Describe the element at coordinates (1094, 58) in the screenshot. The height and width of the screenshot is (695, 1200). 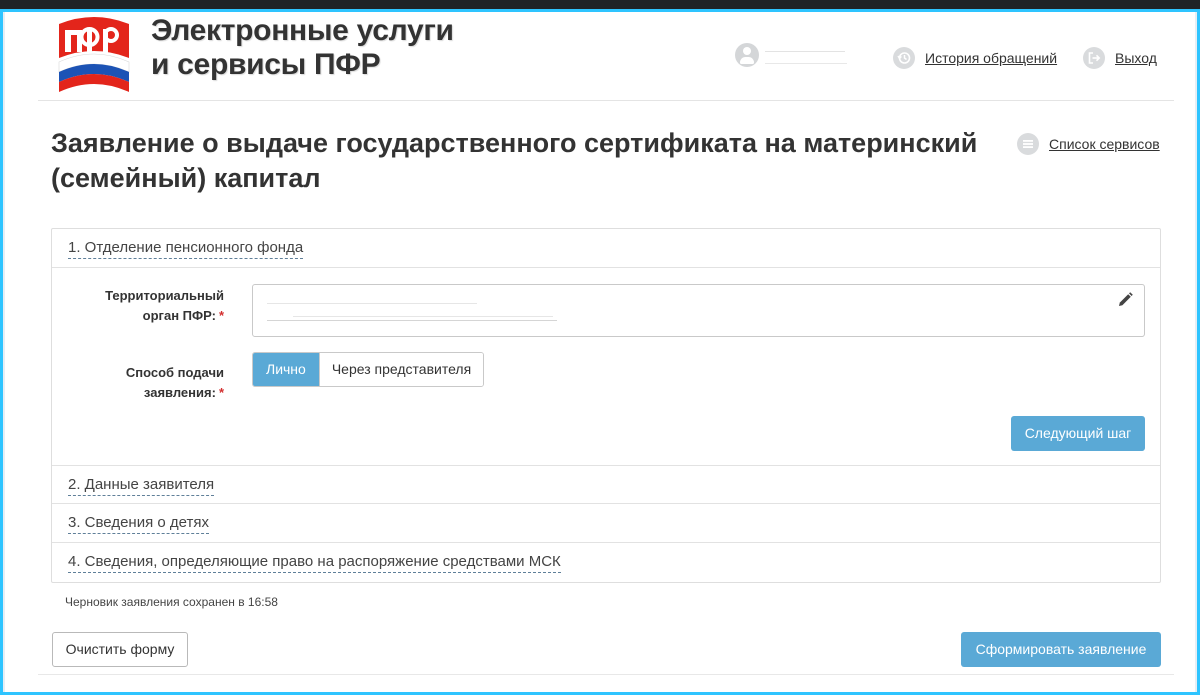
I see `logout-icon` at that location.